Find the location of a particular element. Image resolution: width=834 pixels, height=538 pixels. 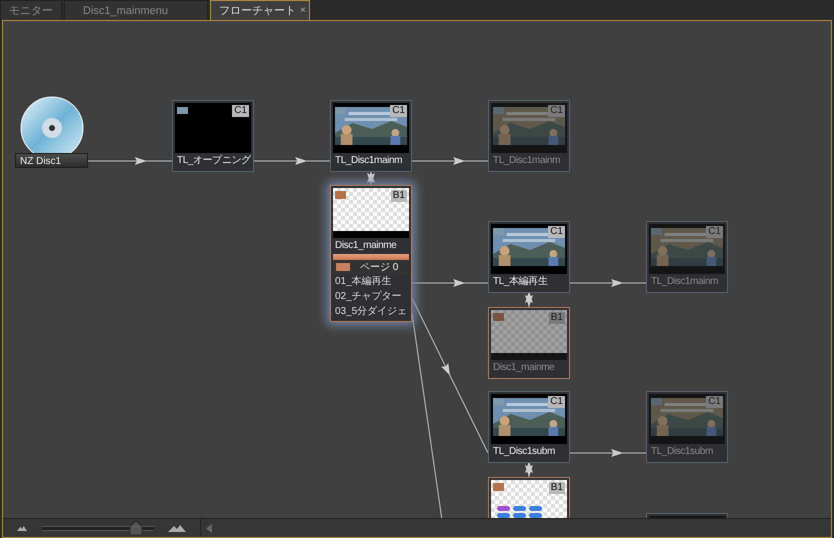

slider-thumb is located at coordinates (136, 528).